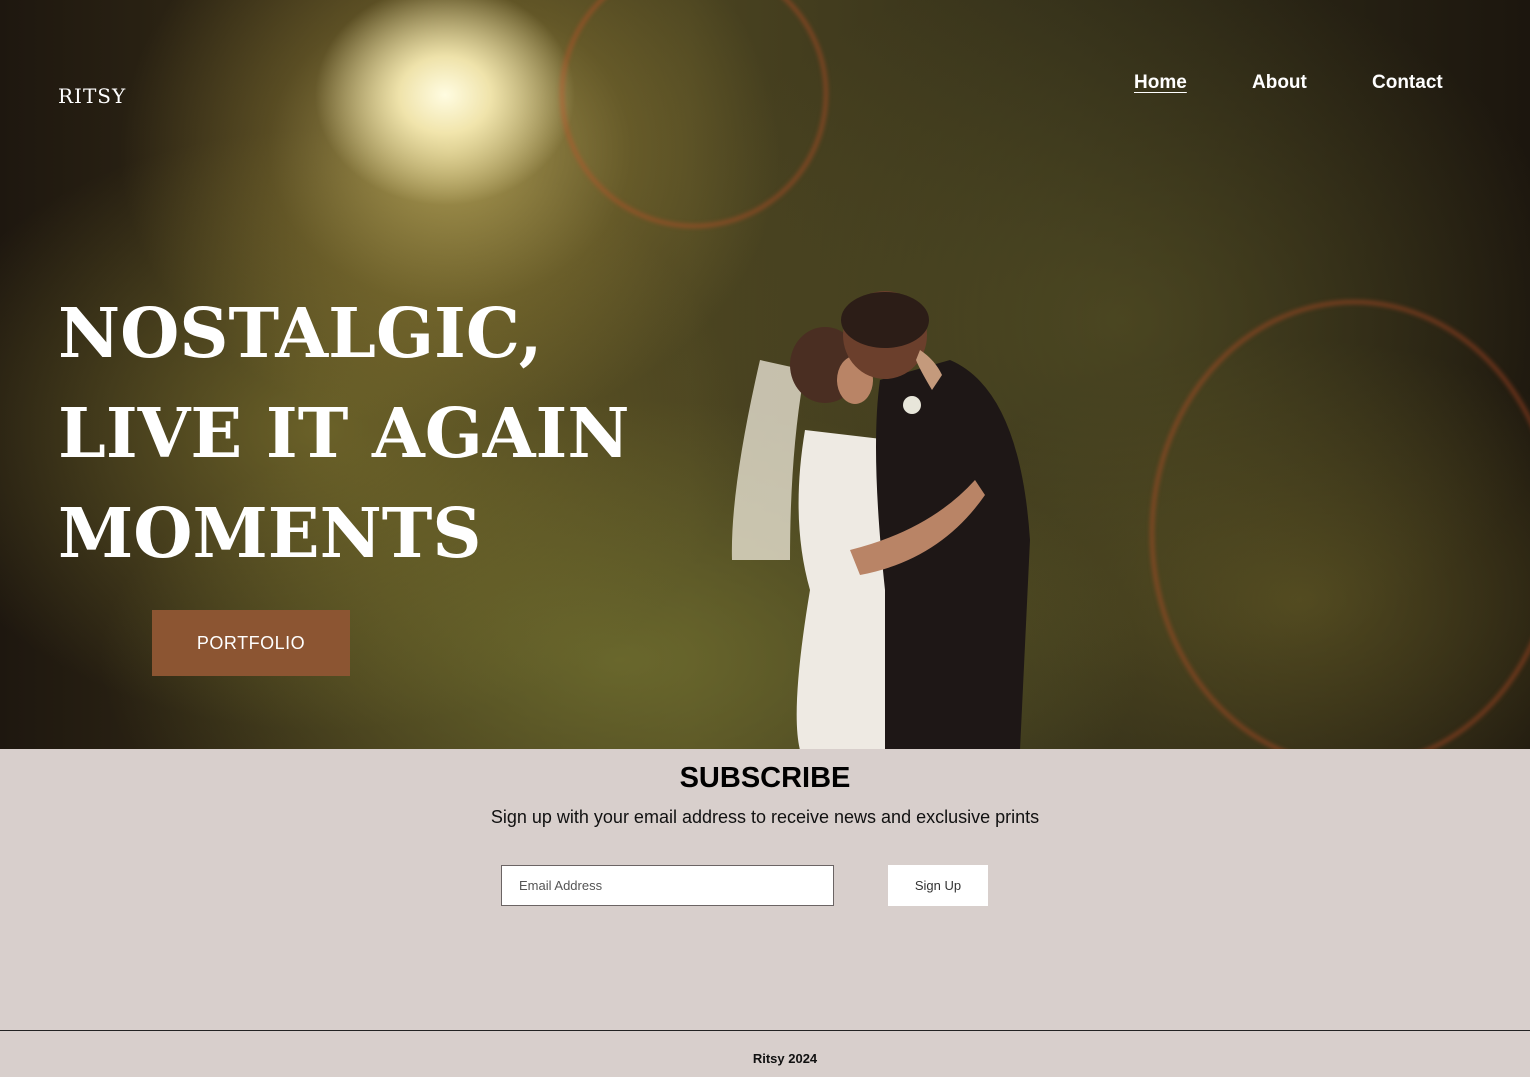 This screenshot has width=1530, height=1077. Describe the element at coordinates (938, 885) in the screenshot. I see `sign-up-button: Sign Up` at that location.